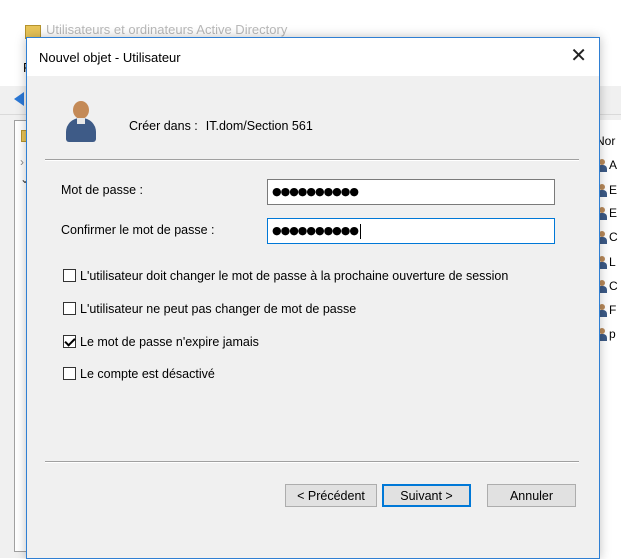 This screenshot has width=621, height=559. I want to click on create-in-label: Créer dans :, so click(163, 126).